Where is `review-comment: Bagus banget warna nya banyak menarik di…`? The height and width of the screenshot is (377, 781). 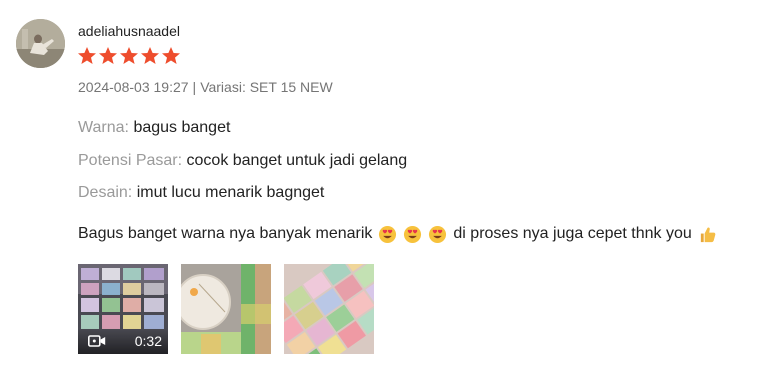 review-comment: Bagus banget warna nya banyak menarik di… is located at coordinates (397, 234).